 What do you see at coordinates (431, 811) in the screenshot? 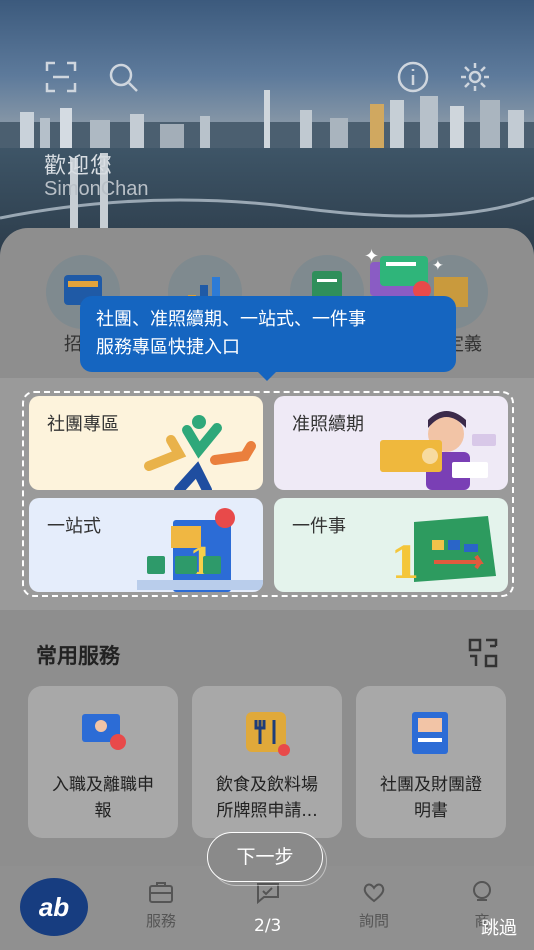
I see `service-label-line2: 明書` at bounding box center [431, 811].